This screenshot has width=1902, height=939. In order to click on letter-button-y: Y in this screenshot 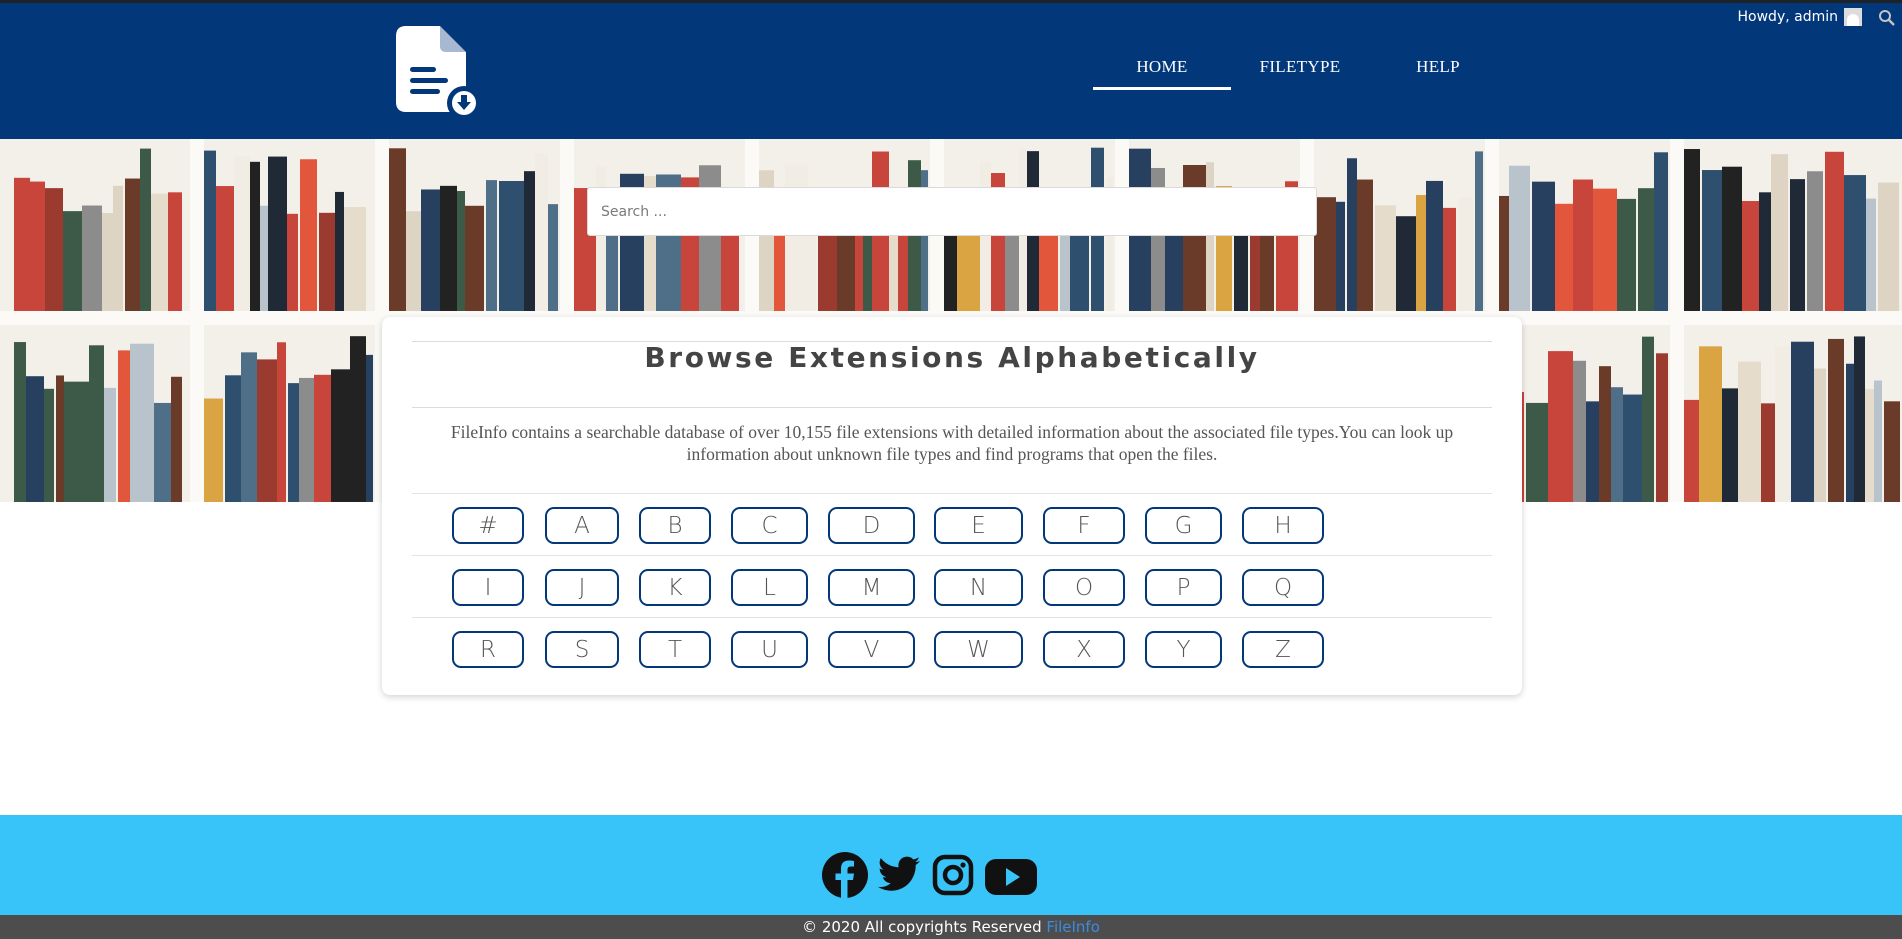, I will do `click(1183, 649)`.